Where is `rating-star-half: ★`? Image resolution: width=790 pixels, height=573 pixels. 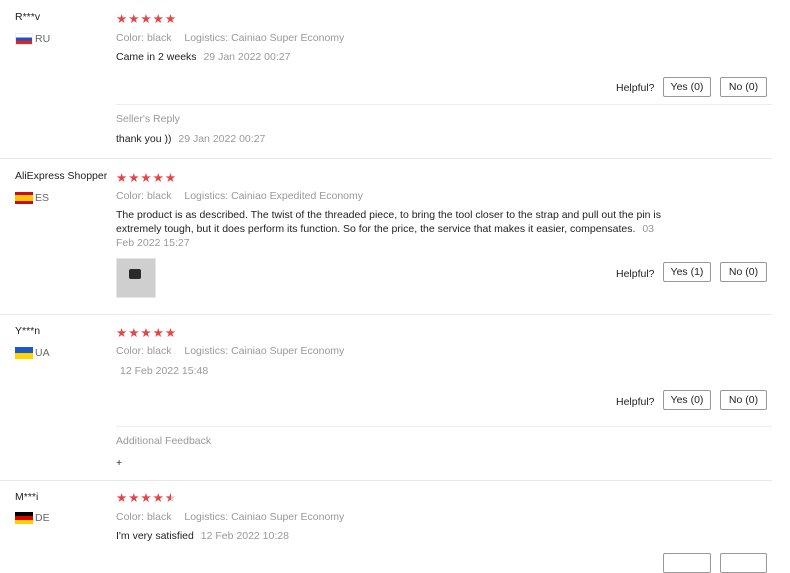 rating-star-half: ★ is located at coordinates (171, 498).